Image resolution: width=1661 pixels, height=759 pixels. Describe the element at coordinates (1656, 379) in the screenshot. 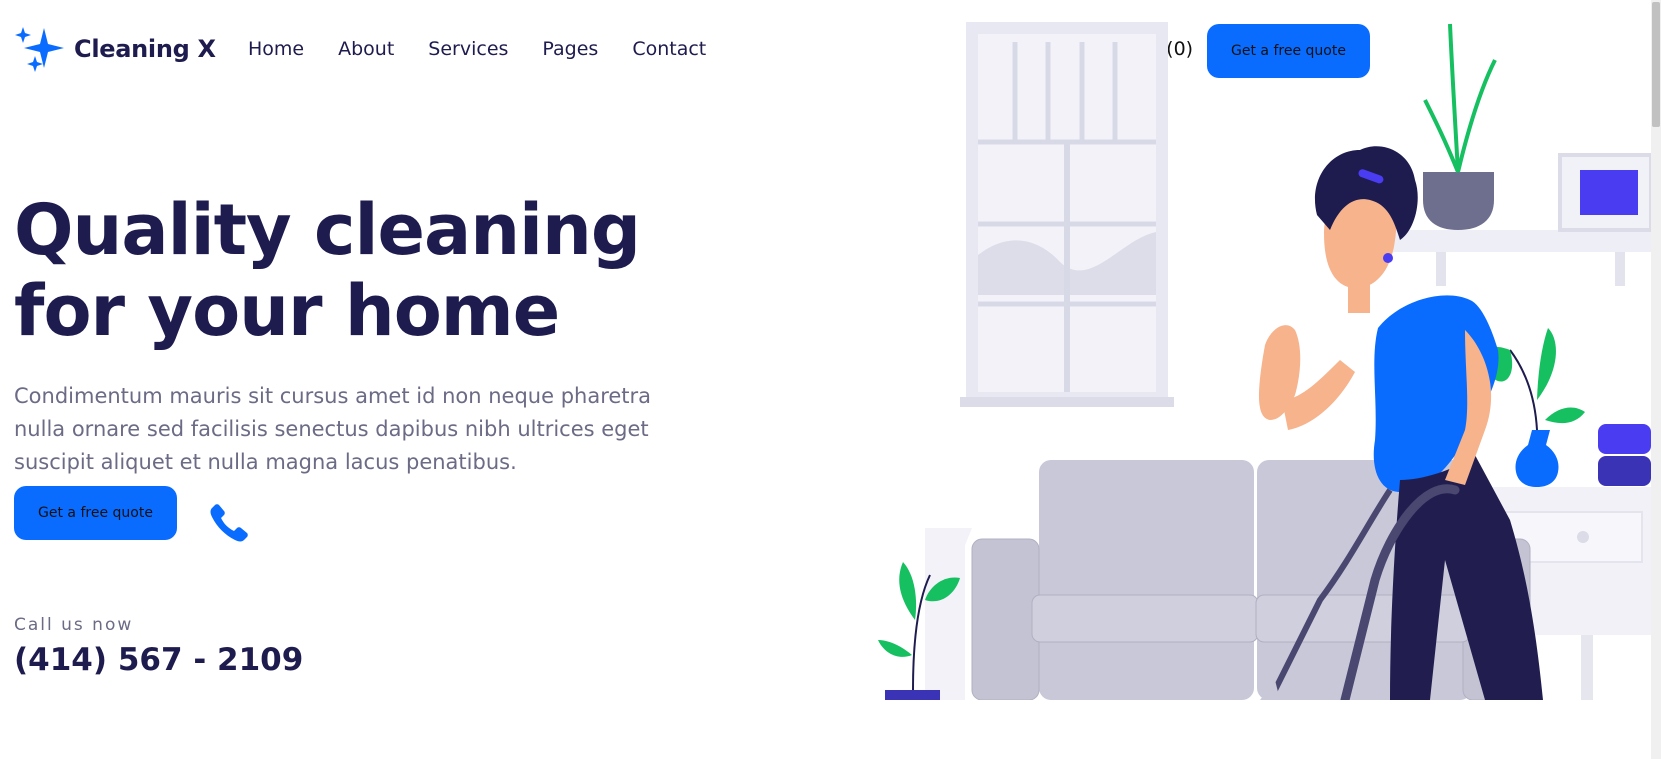

I see `scrollbar` at that location.